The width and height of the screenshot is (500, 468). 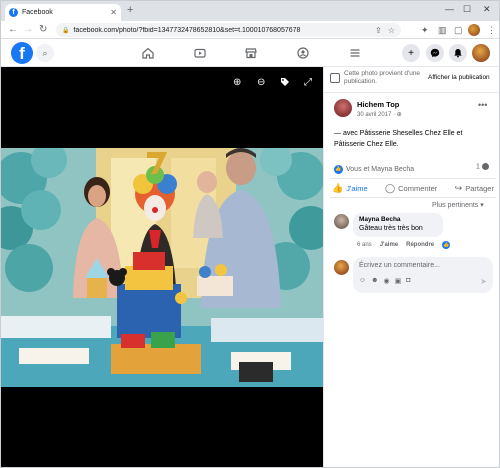 I want to click on like-reaction-icon: 👍, so click(x=338, y=169).